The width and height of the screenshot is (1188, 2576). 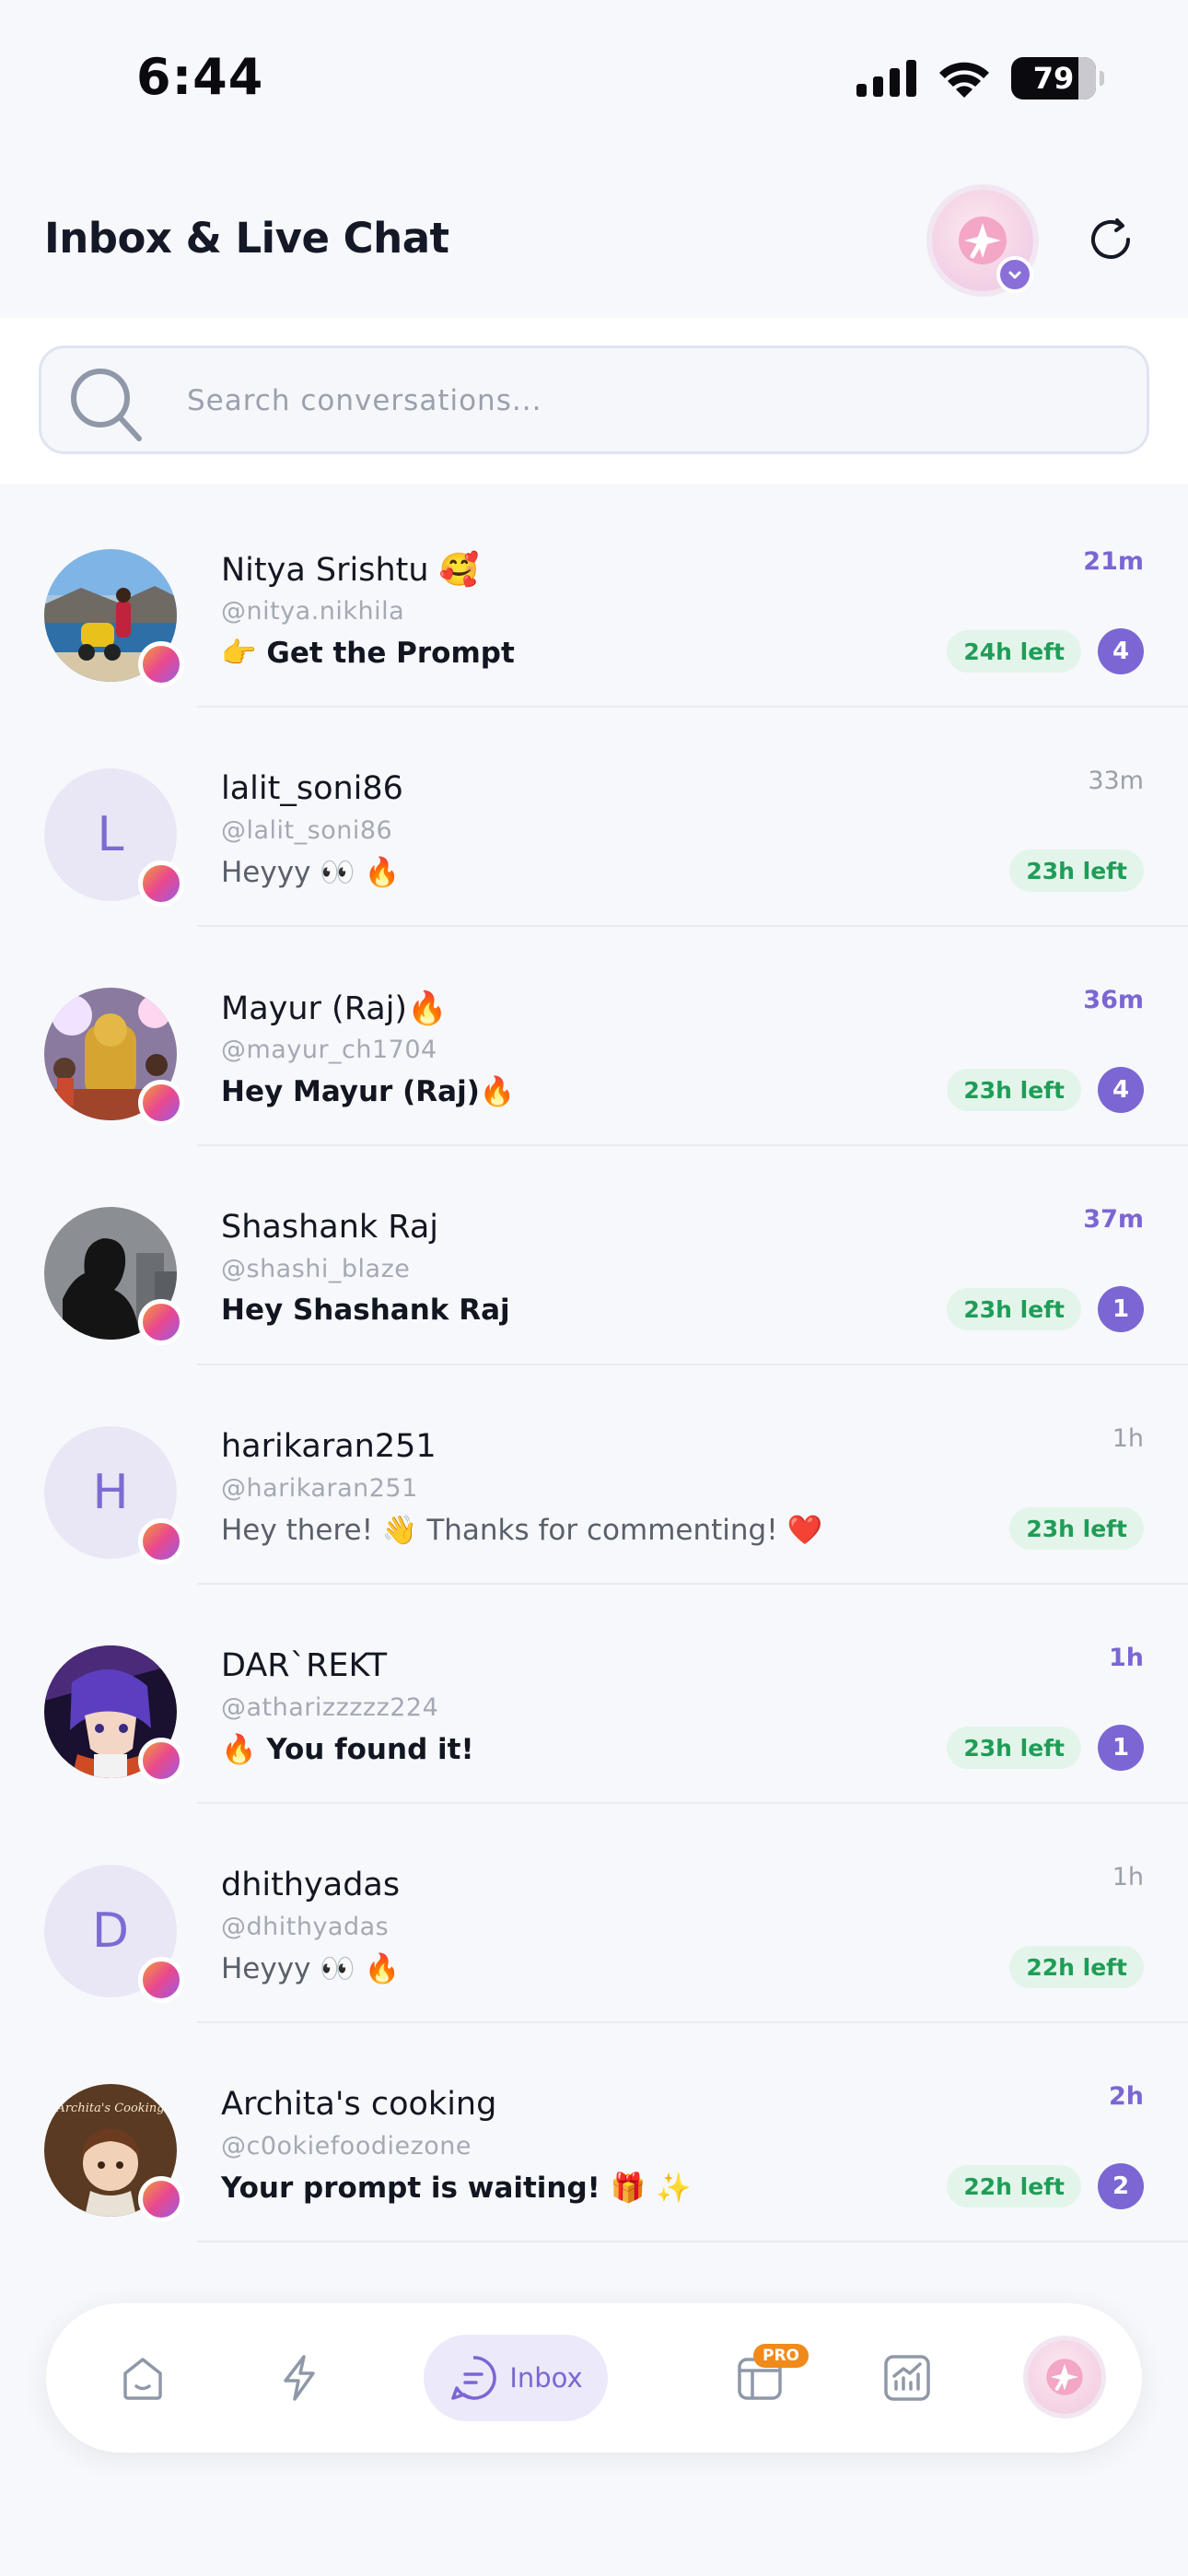 What do you see at coordinates (1113, 1000) in the screenshot?
I see `message-time: 36m` at bounding box center [1113, 1000].